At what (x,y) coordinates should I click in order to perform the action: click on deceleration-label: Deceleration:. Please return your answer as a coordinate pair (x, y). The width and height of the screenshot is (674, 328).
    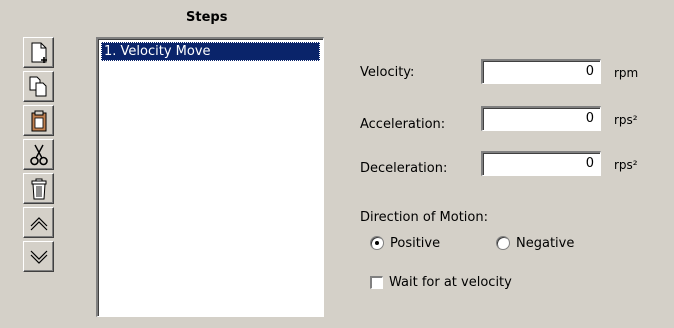
    Looking at the image, I should click on (404, 168).